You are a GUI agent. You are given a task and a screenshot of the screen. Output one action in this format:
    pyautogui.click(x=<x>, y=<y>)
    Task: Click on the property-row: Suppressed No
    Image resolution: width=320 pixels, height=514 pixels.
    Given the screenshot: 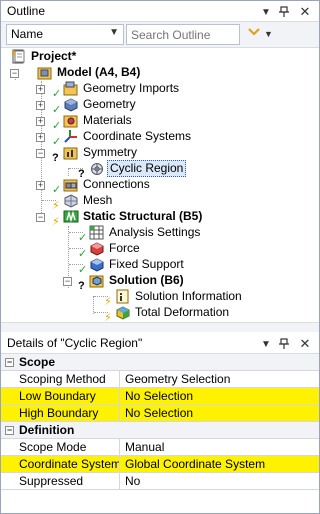 What is the action you would take?
    pyautogui.click(x=160, y=481)
    